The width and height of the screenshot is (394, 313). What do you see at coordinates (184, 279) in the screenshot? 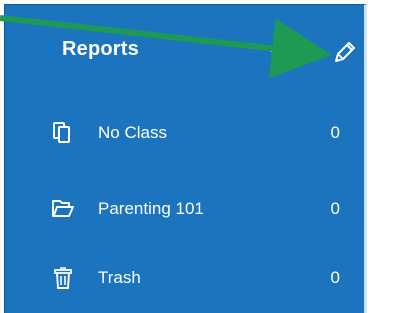
I see `sidebar-item-trash: Trash 0` at bounding box center [184, 279].